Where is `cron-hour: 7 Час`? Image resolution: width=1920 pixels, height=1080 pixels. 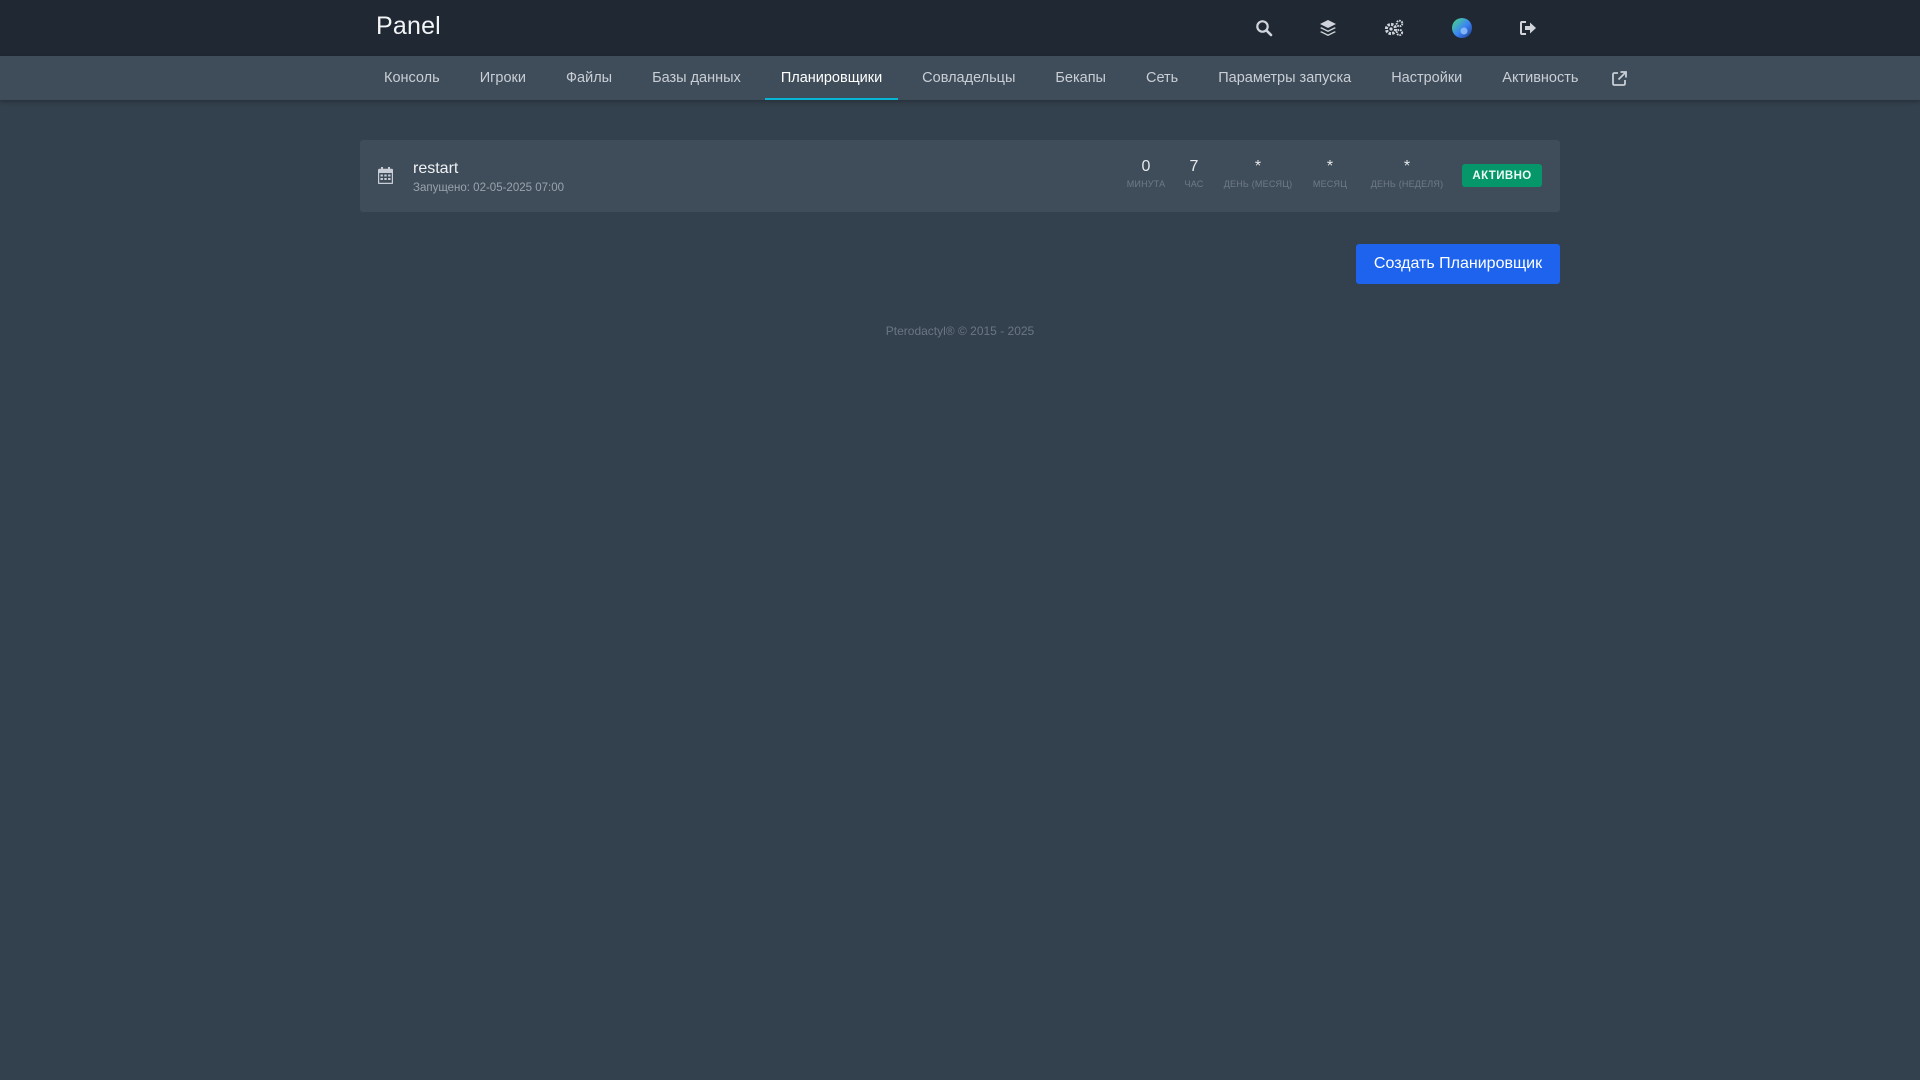
cron-hour: 7 Час is located at coordinates (1194, 173).